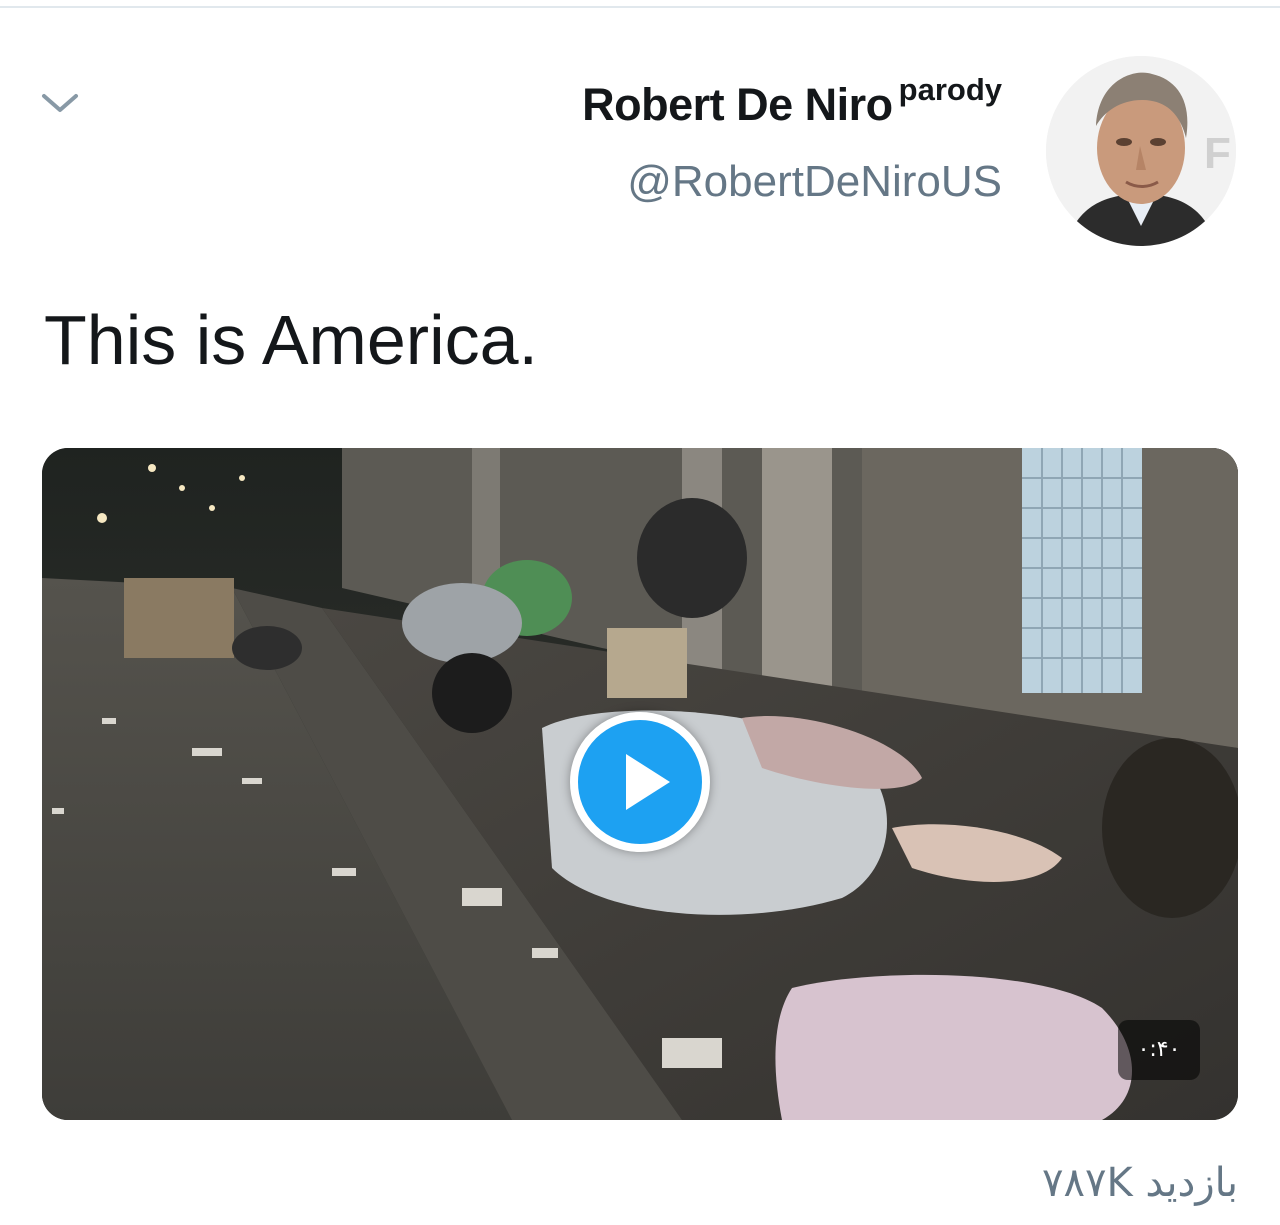  I want to click on profile-photo-icon: F, so click(1141, 151).